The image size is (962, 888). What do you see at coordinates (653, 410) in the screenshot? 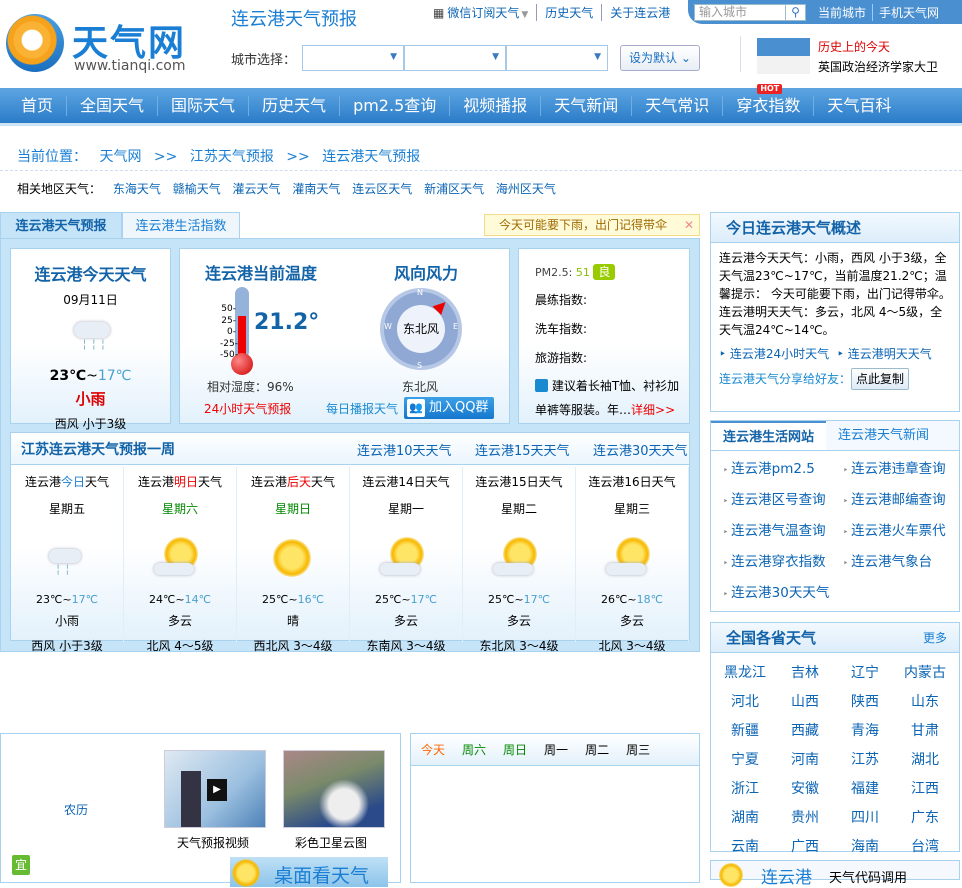
I see `detail-link: 详细>>` at bounding box center [653, 410].